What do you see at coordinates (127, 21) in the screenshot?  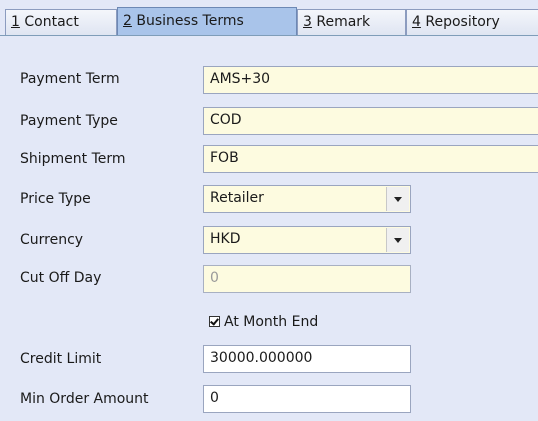 I see `tab-business-terms-accesskey: 2` at bounding box center [127, 21].